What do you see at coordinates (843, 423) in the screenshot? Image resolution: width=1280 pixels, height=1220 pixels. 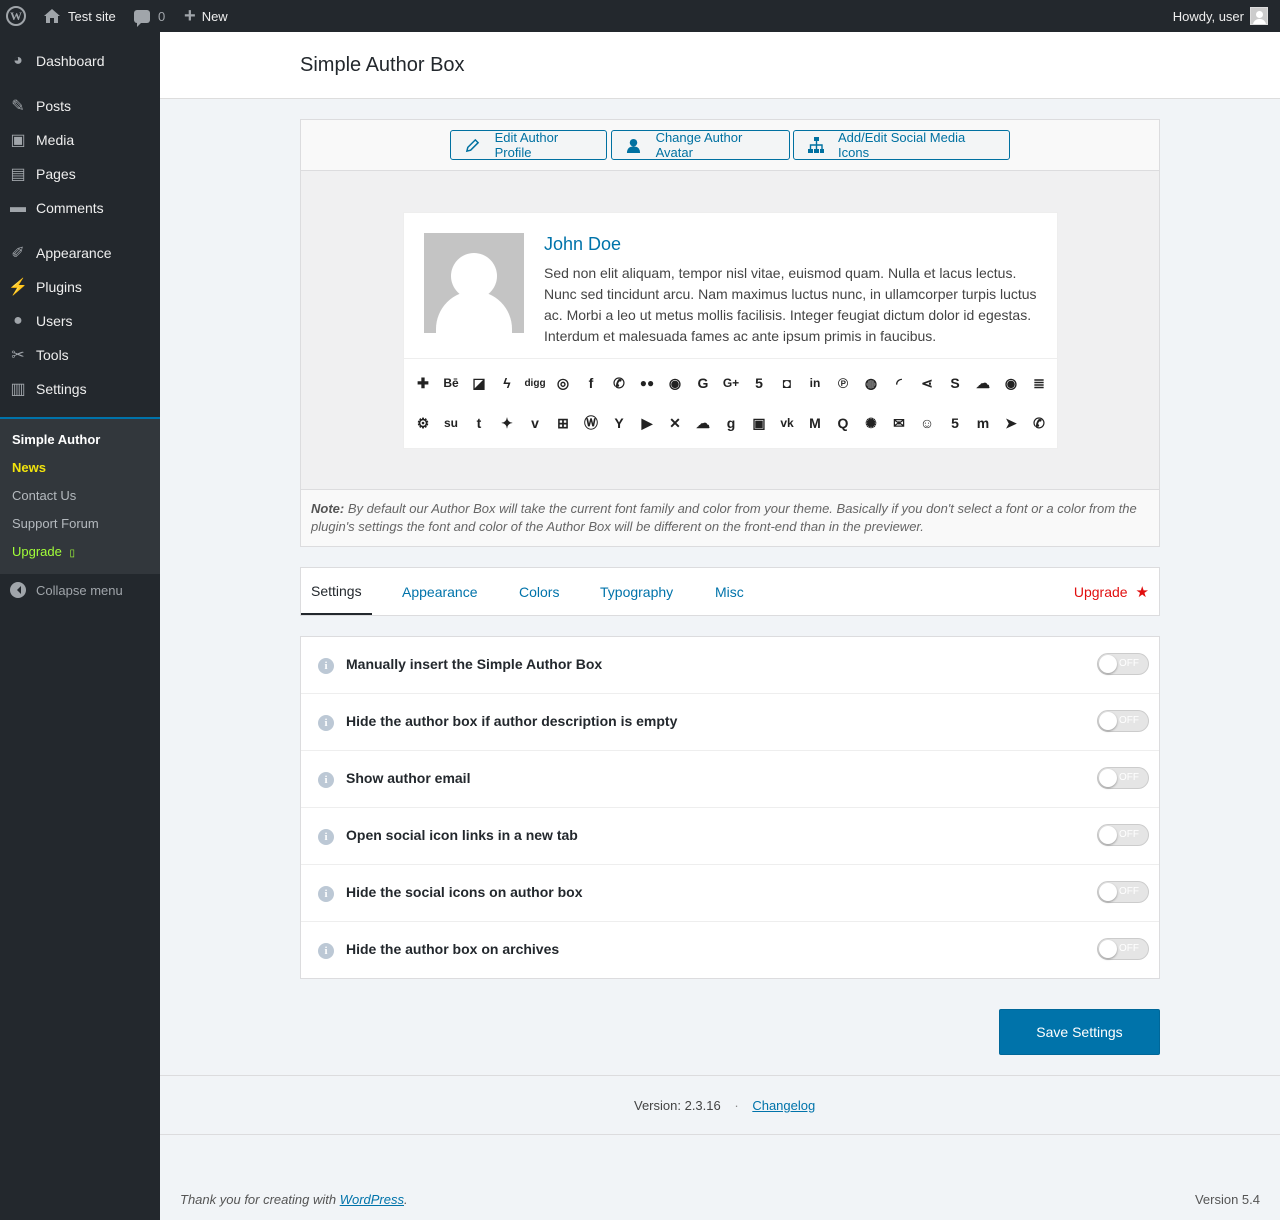 I see `quora-icon: Q` at bounding box center [843, 423].